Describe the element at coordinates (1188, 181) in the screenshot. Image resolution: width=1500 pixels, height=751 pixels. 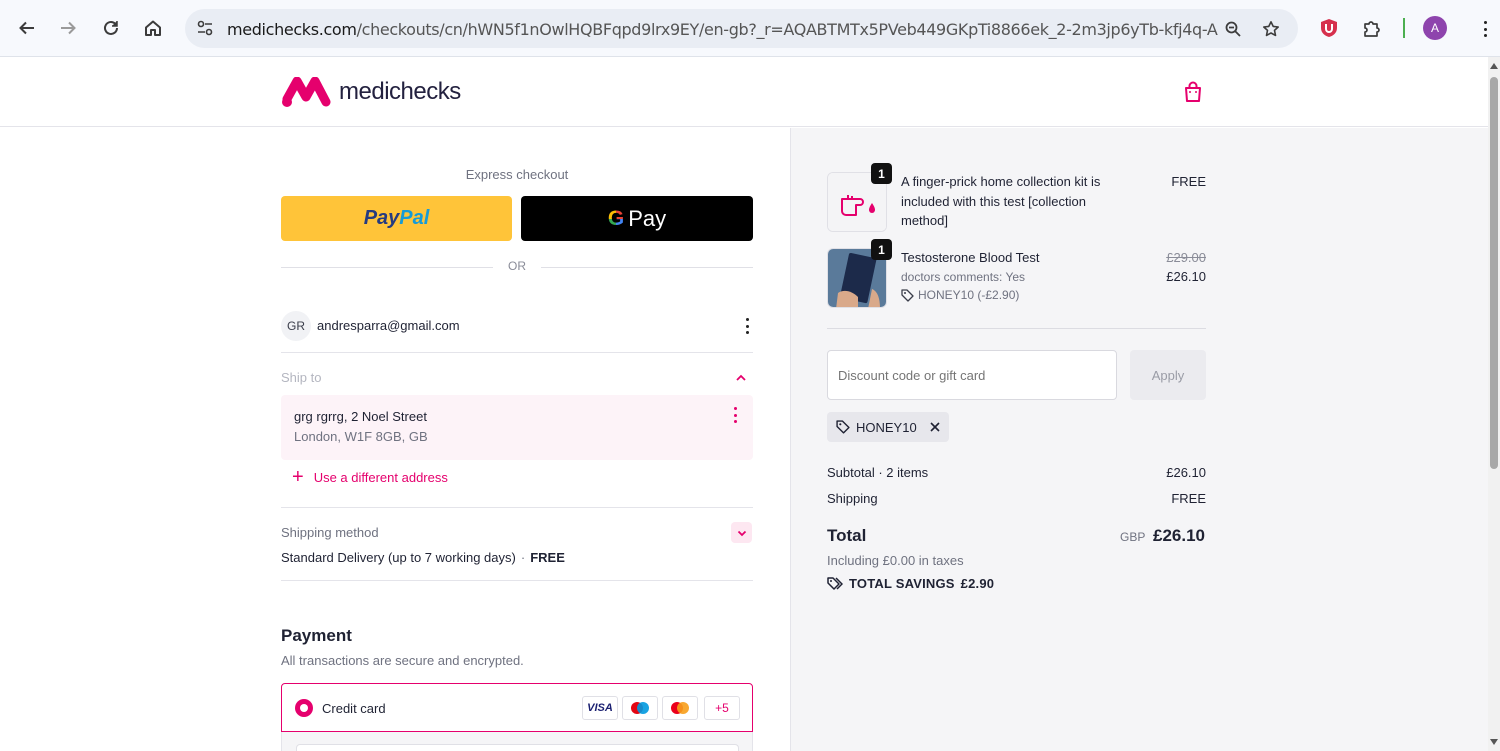
I see `item-price: FREE` at that location.